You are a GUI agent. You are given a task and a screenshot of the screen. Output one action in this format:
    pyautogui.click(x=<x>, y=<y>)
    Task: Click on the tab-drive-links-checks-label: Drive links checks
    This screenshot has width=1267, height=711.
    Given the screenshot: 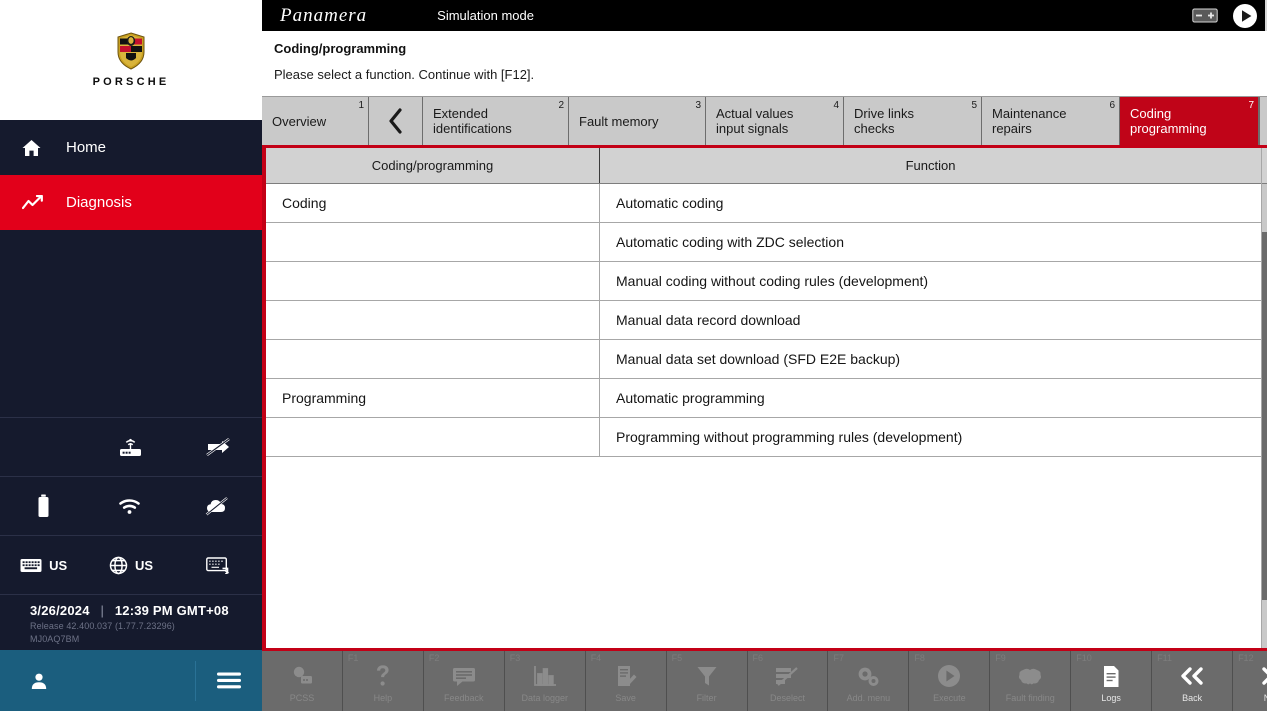 What is the action you would take?
    pyautogui.click(x=884, y=121)
    